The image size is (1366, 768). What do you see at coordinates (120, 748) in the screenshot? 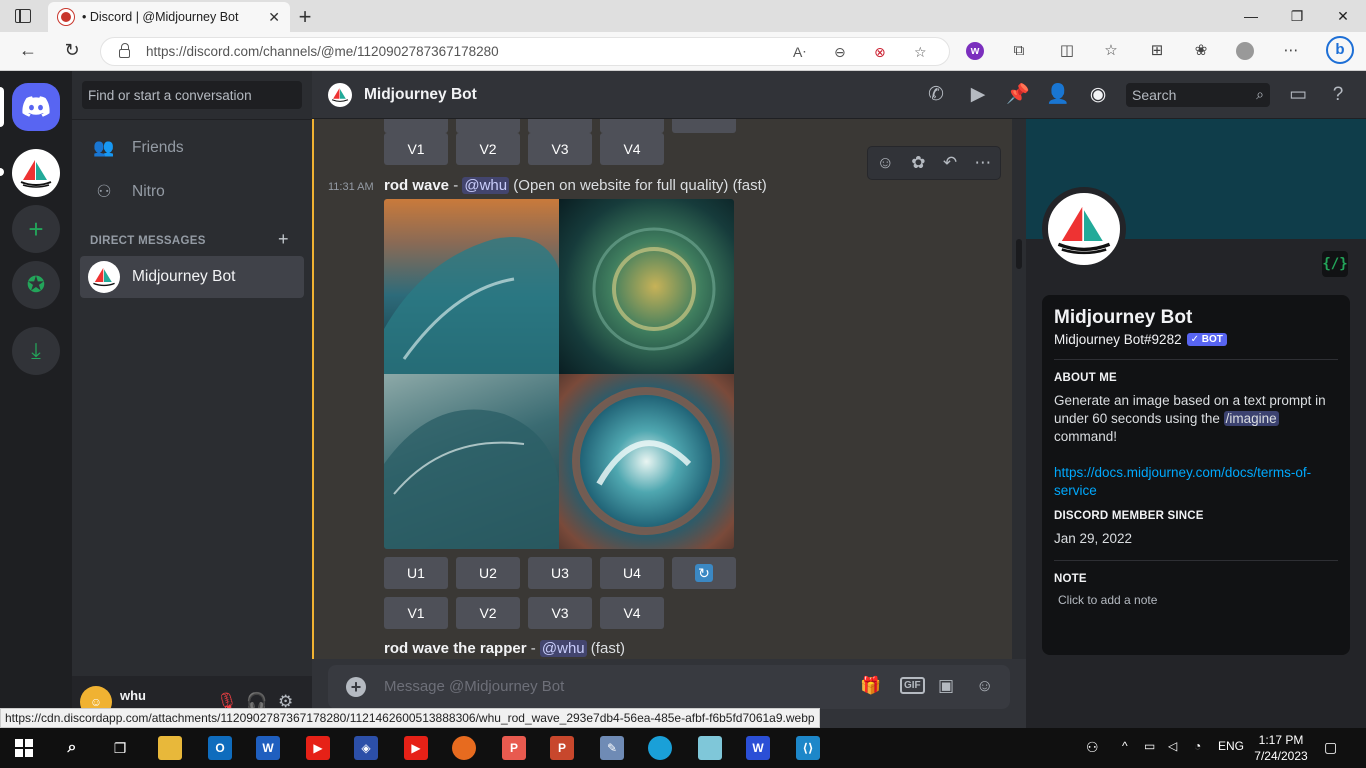
I see `task-view-icon: ❐` at bounding box center [120, 748].